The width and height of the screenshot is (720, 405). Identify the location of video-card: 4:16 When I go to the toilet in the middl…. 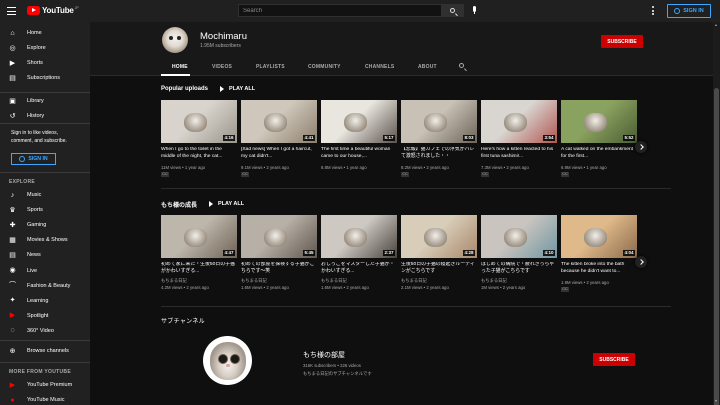
(199, 138).